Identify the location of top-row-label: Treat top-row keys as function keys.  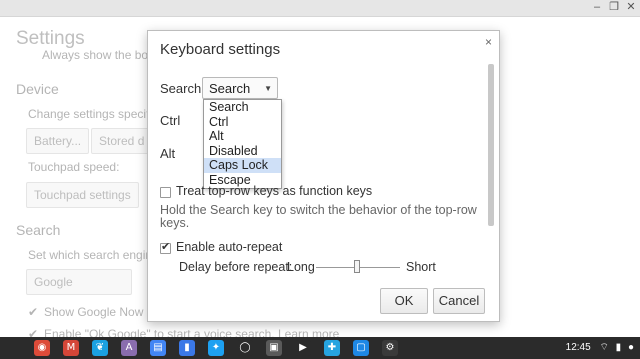
(274, 191).